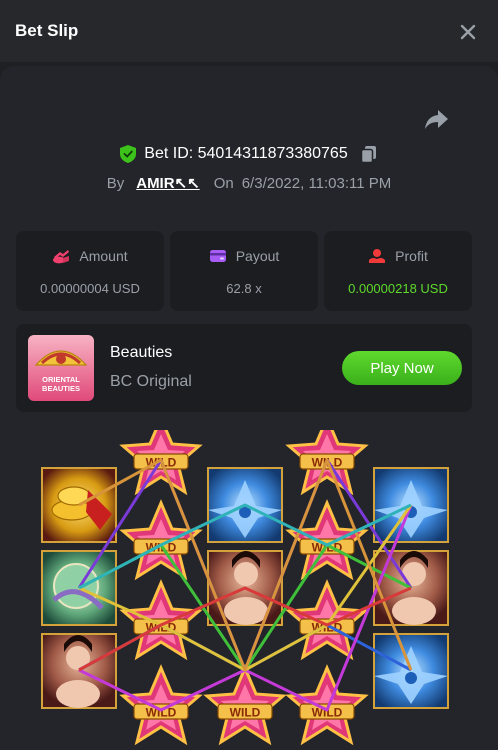 This screenshot has width=498, height=750. Describe the element at coordinates (223, 183) in the screenshot. I see `on-label: On` at that location.